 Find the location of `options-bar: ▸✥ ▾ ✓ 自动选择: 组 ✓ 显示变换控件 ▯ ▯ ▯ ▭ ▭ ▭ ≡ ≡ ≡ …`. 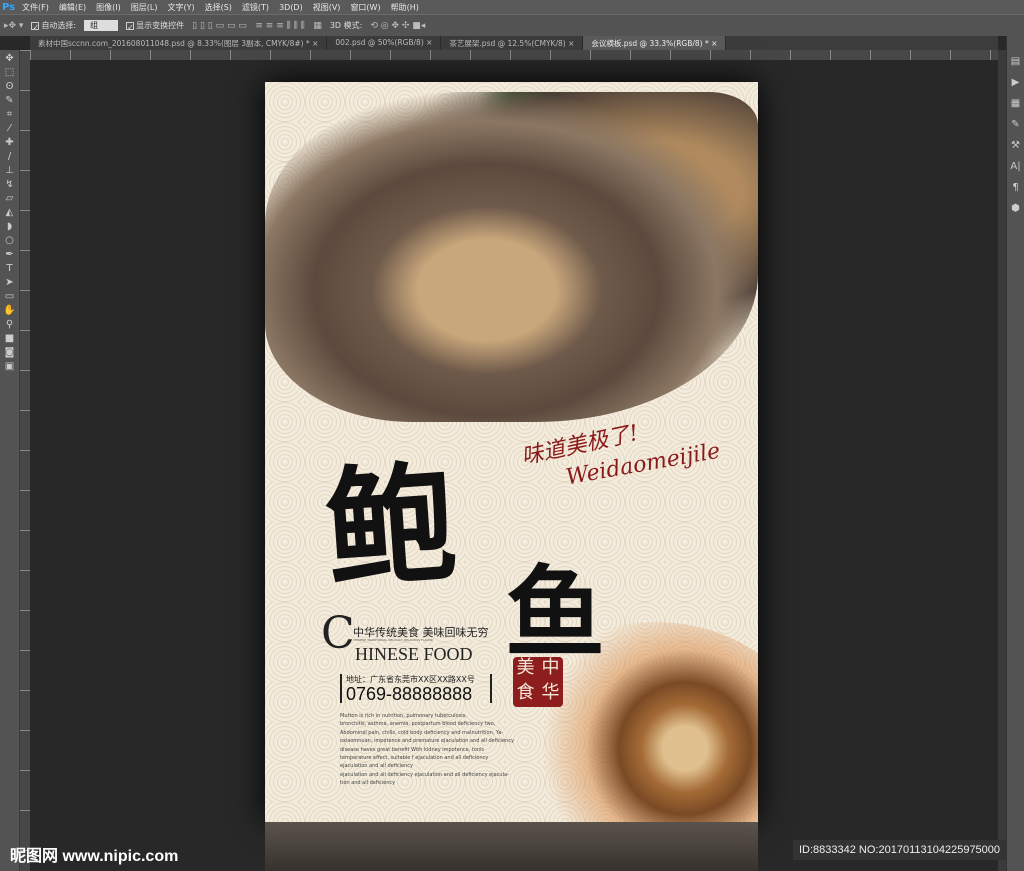

options-bar: ▸✥ ▾ ✓ 自动选择: 组 ✓ 显示变换控件 ▯ ▯ ▯ ▭ ▭ ▭ ≡ ≡ ≡ … is located at coordinates (512, 25).